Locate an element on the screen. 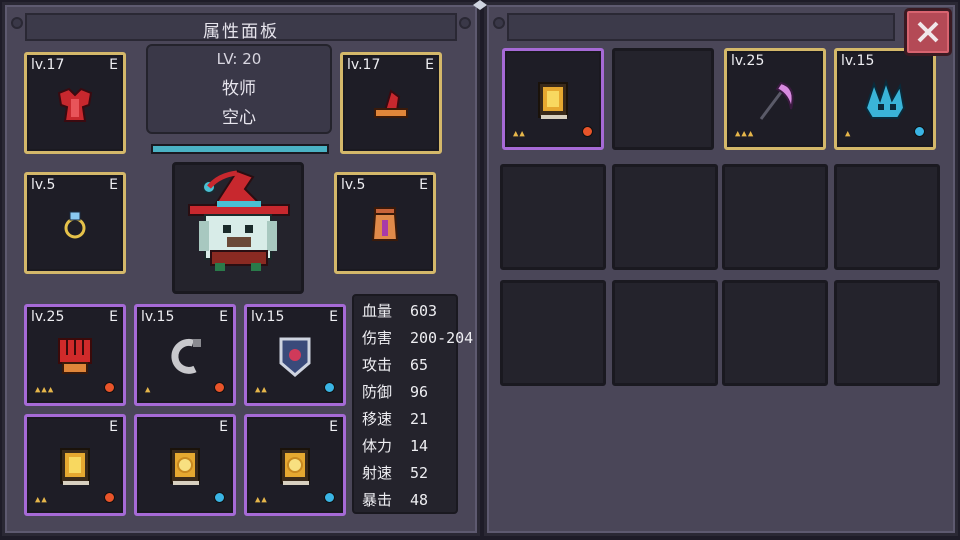 The height and width of the screenshot is (540, 960). crystal-dragon-icon is located at coordinates (885, 98).